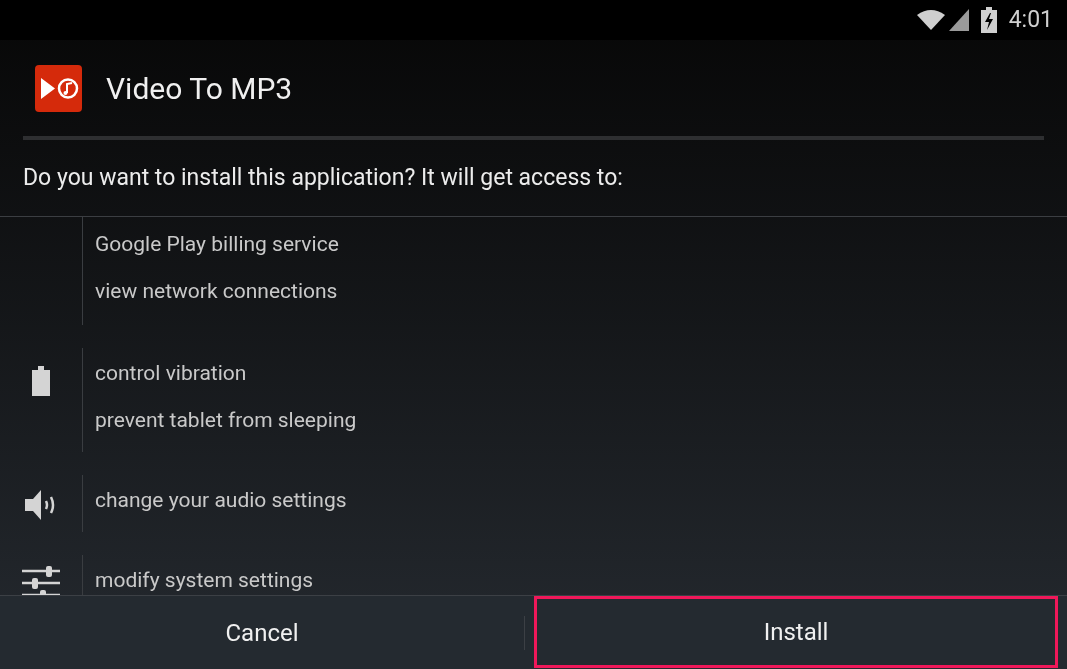 The image size is (1067, 669). What do you see at coordinates (41, 580) in the screenshot?
I see `sliders-icon` at bounding box center [41, 580].